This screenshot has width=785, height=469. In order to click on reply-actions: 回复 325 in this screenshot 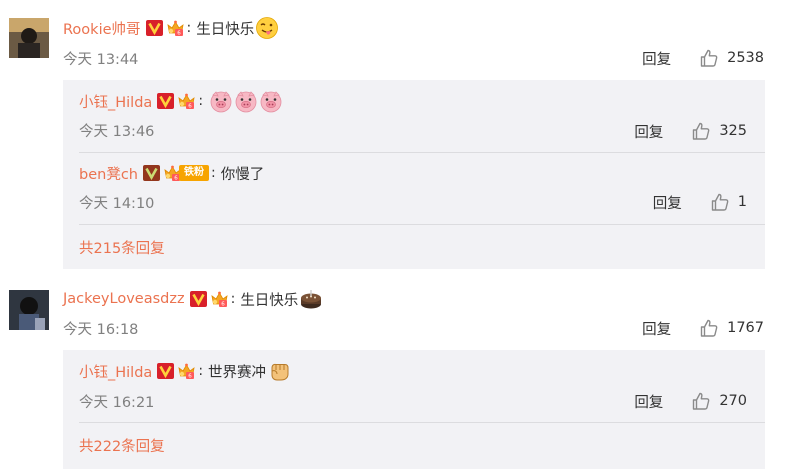, I will do `click(690, 131)`.